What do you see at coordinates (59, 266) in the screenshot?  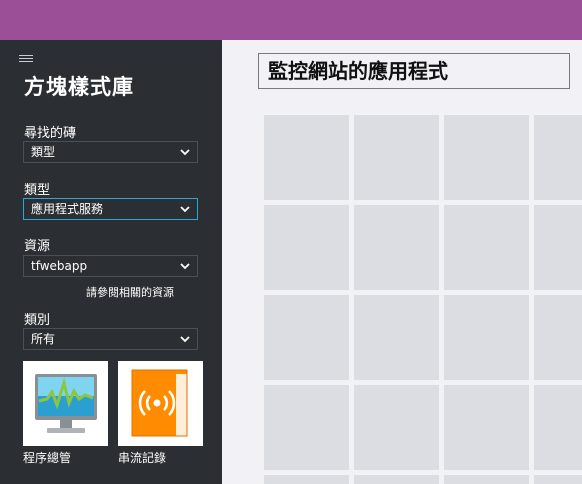 I see `resource-value: tfwebapp` at bounding box center [59, 266].